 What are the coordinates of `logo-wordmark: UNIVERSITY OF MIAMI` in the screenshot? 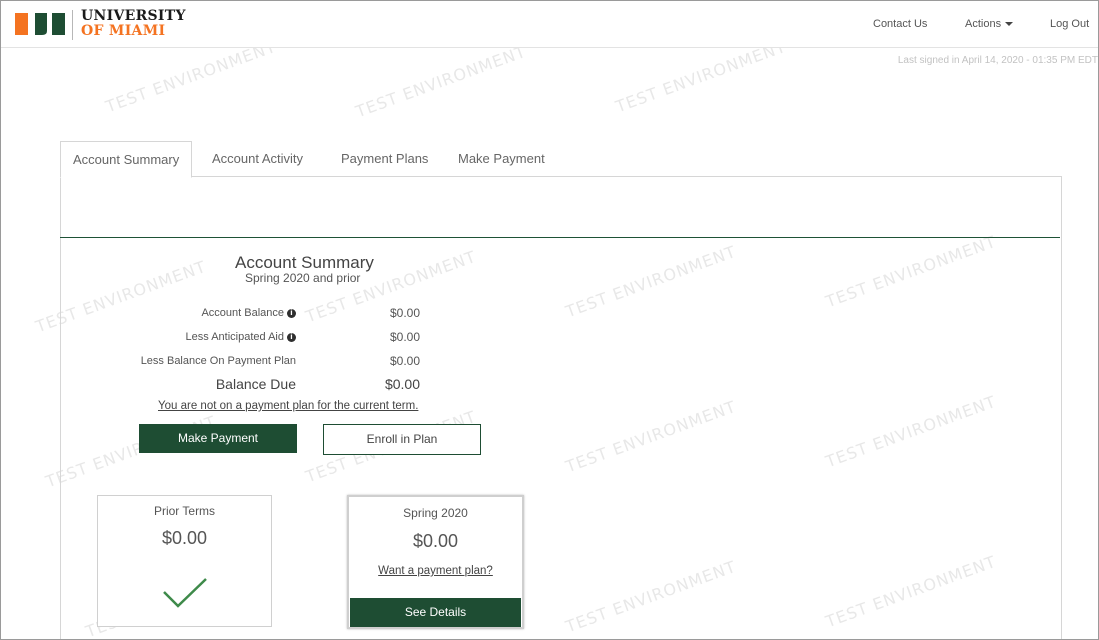 It's located at (133, 24).